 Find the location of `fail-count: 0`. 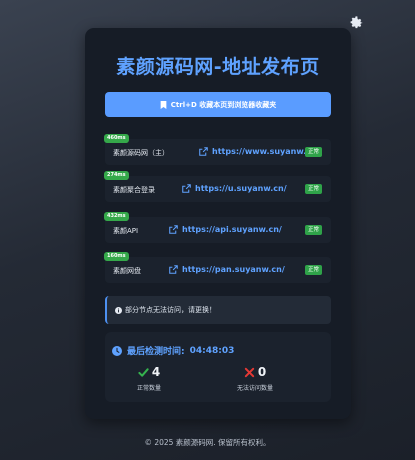

fail-count: 0 is located at coordinates (262, 372).